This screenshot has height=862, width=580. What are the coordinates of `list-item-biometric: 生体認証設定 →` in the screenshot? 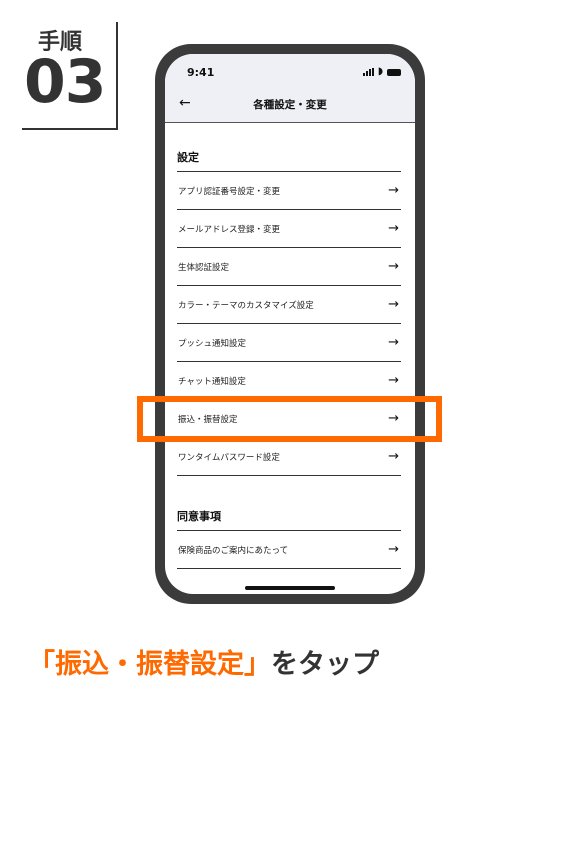 It's located at (289, 267).